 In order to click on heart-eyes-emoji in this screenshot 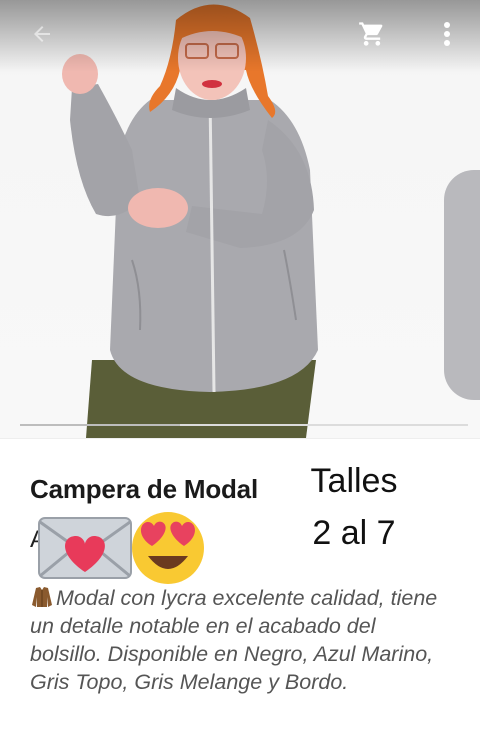, I will do `click(168, 548)`.